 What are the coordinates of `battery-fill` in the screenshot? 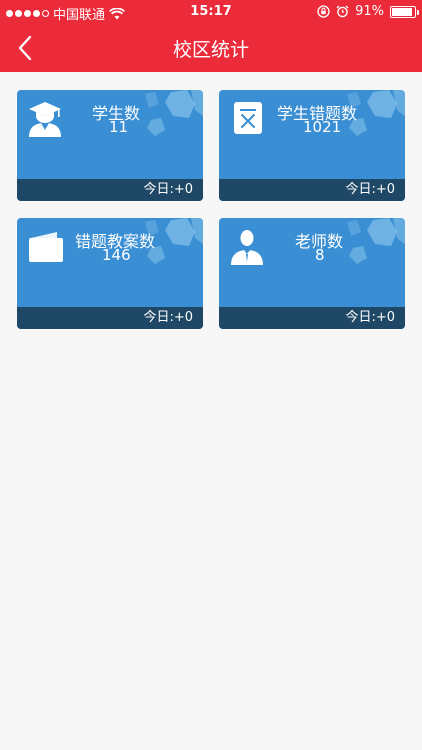 It's located at (402, 11).